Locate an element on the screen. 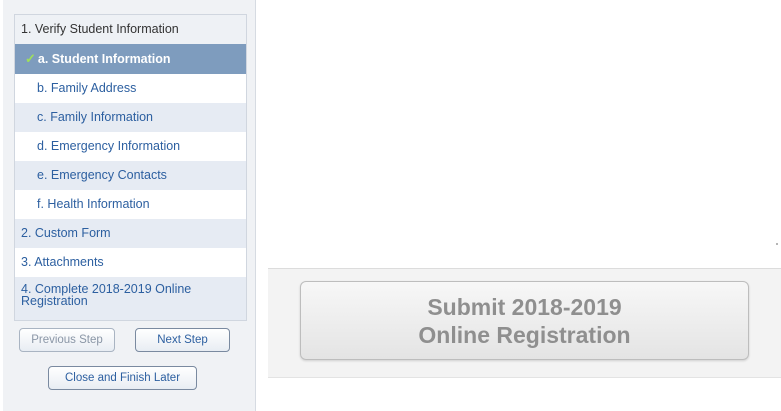  submit-footer-band is located at coordinates (524, 394).